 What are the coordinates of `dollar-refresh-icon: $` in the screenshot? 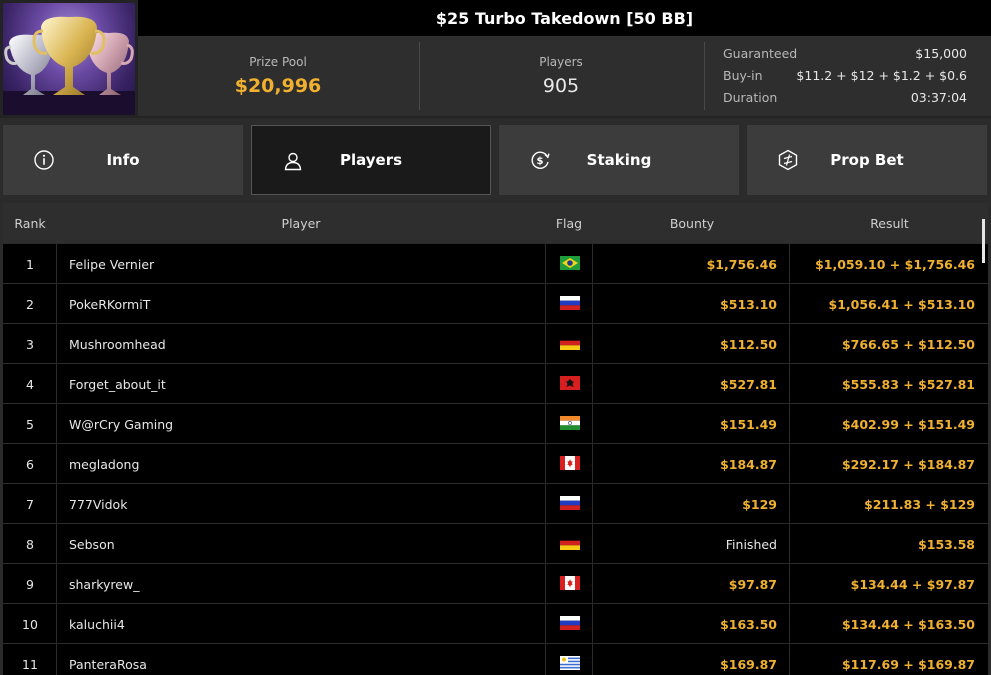 It's located at (540, 160).